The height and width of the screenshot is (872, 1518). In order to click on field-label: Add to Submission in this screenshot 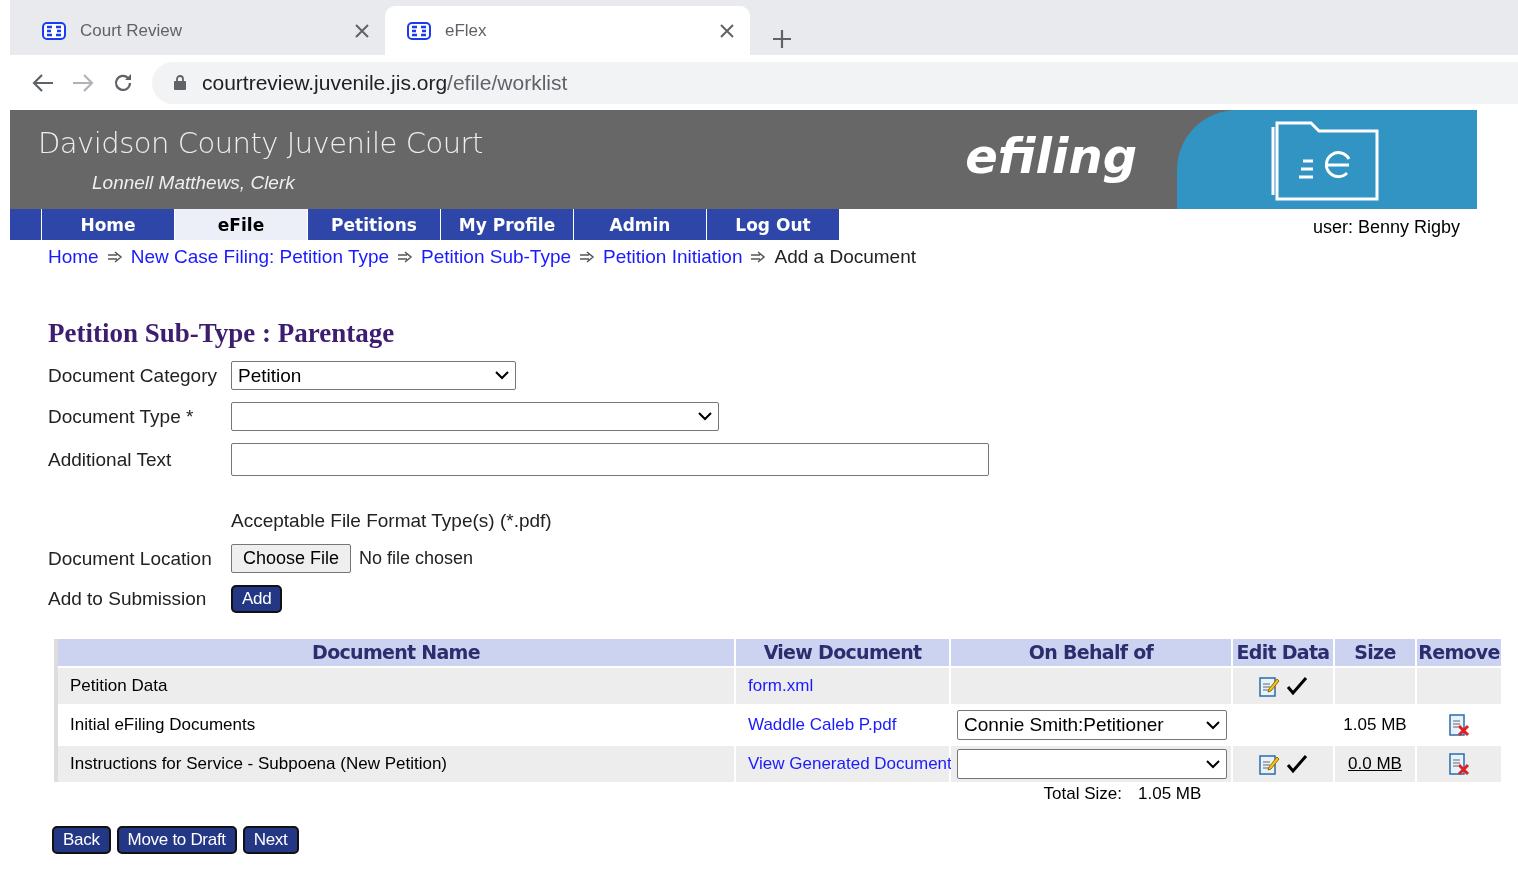, I will do `click(128, 599)`.